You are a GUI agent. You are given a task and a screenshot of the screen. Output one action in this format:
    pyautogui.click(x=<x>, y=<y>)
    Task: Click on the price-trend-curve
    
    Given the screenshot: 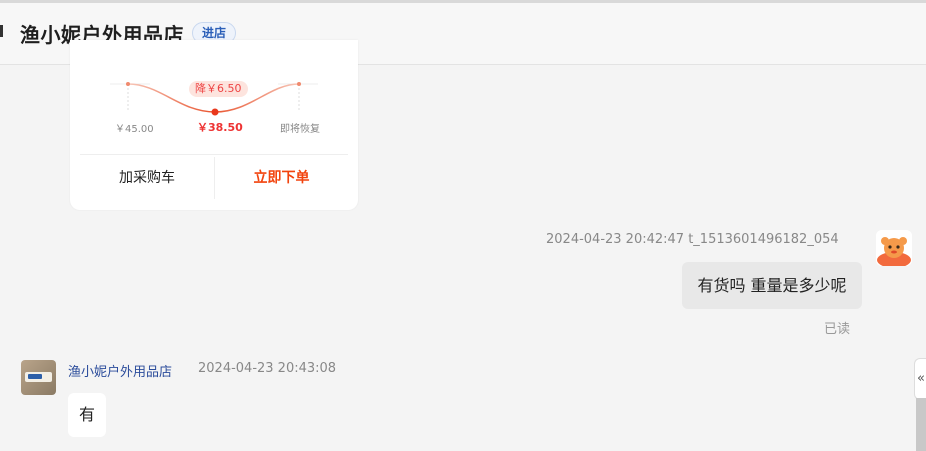 What is the action you would take?
    pyautogui.click(x=214, y=99)
    